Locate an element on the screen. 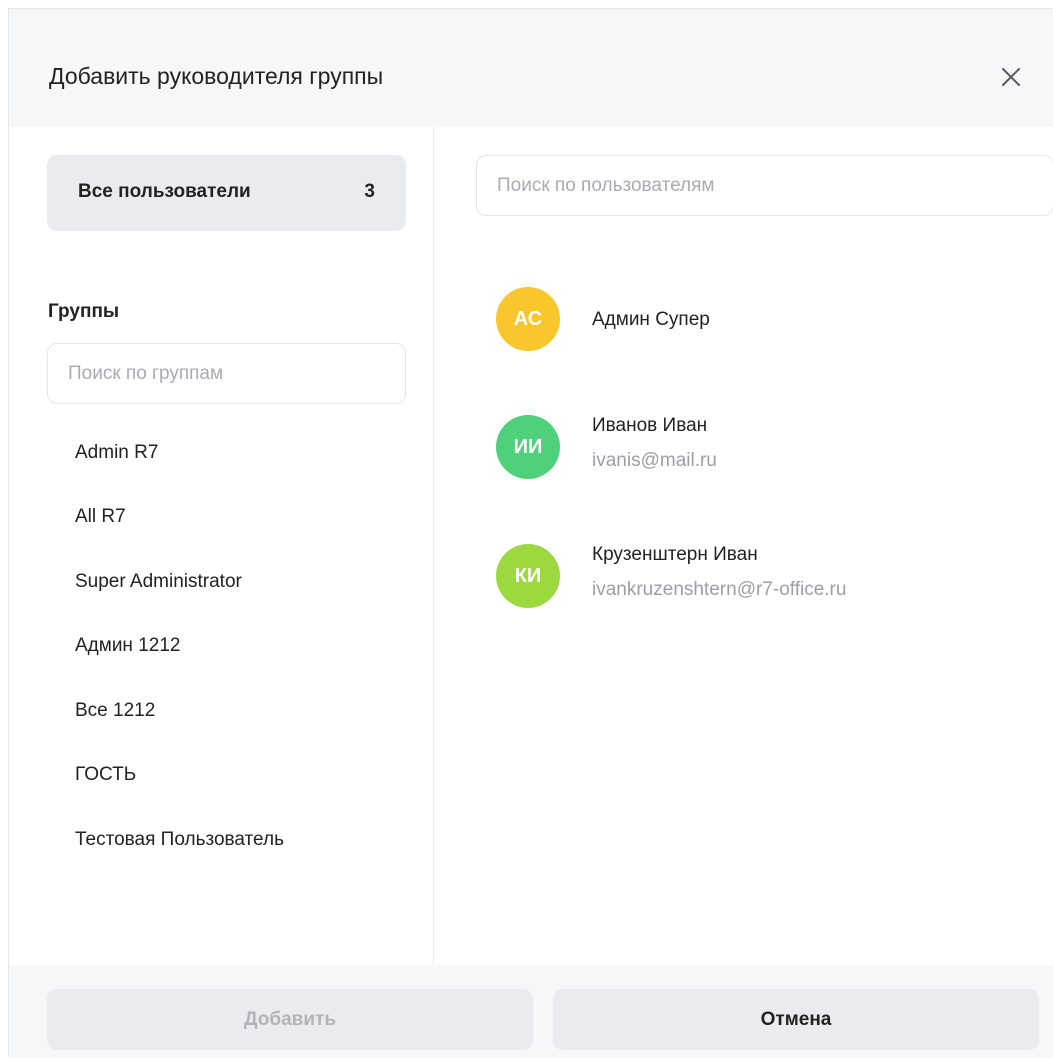 The height and width of the screenshot is (1058, 1053). group-item: Super Administrator is located at coordinates (158, 582).